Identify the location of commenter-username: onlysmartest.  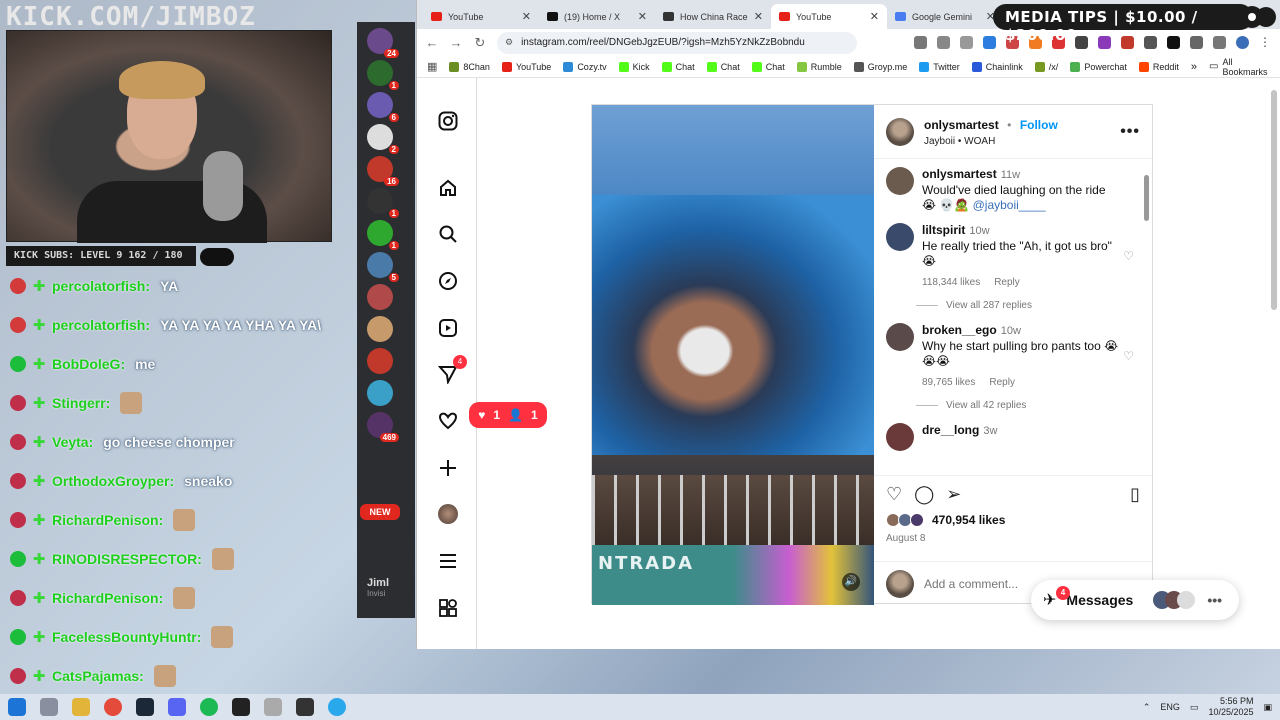
(959, 174).